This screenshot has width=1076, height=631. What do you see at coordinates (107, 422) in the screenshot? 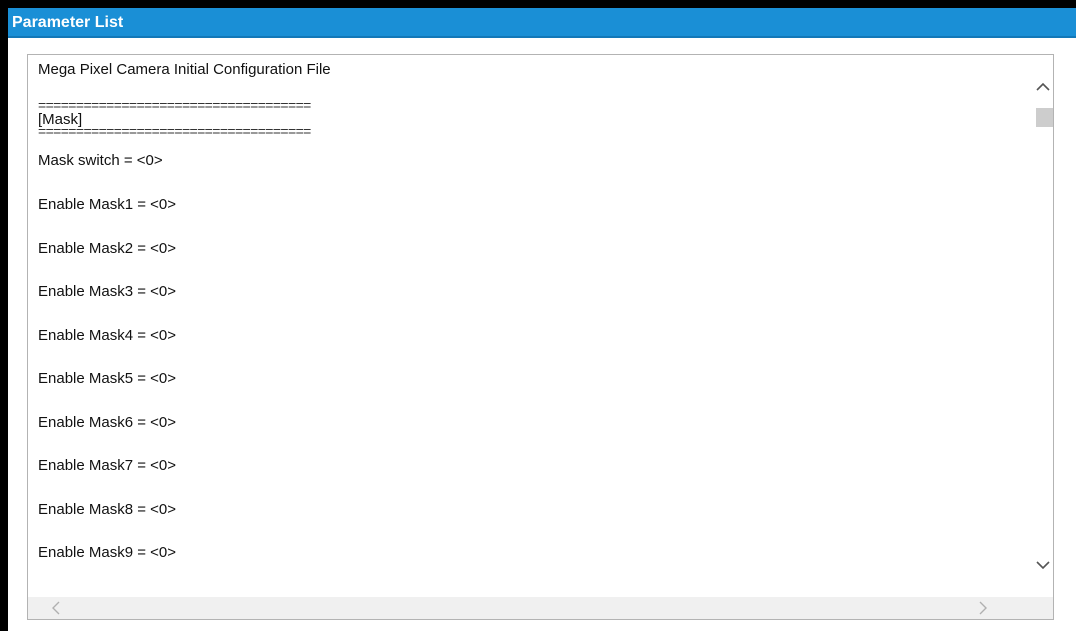
I see `config-line-enable-mask6: Enable Mask6 = <0>` at bounding box center [107, 422].